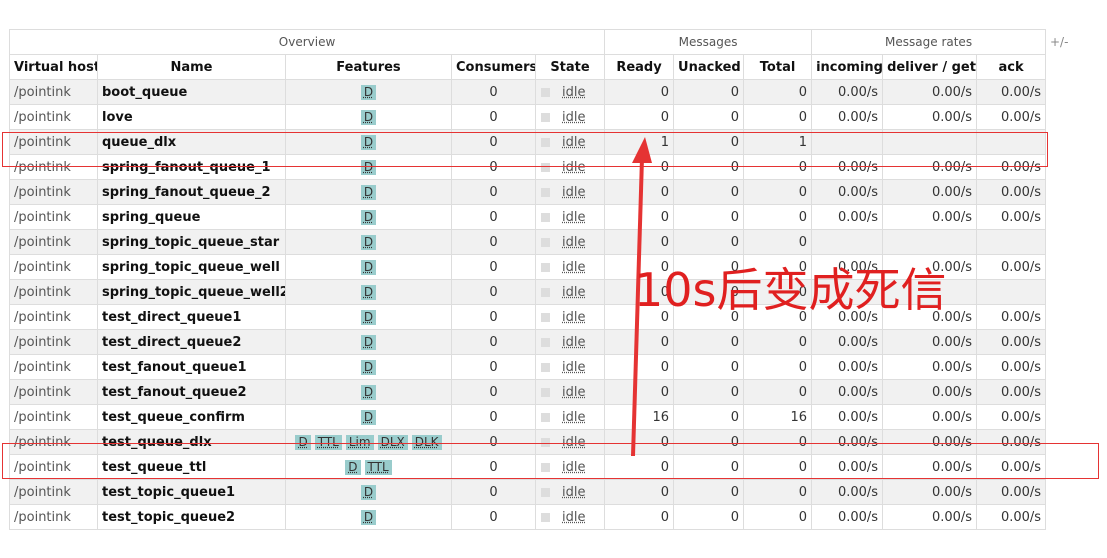 The width and height of the screenshot is (1107, 558). Describe the element at coordinates (642, 150) in the screenshot. I see `arrow-head` at that location.